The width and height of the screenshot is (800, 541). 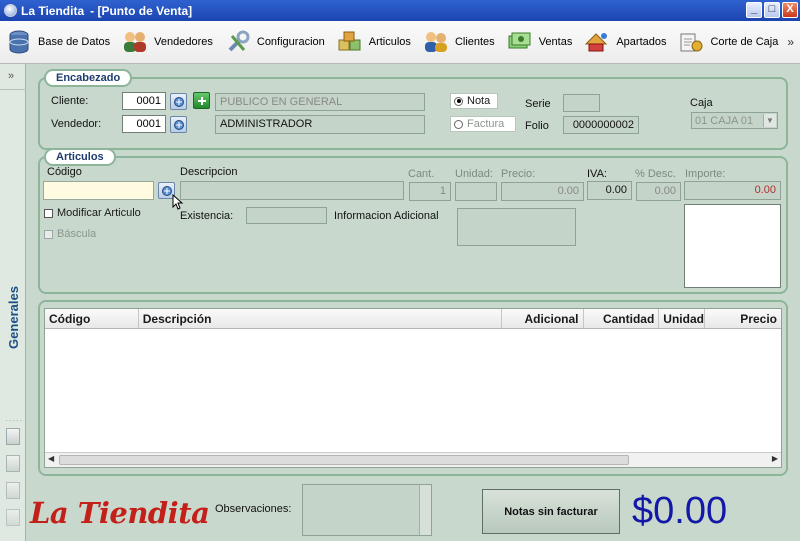 I want to click on column-header-adicional: Adicional, so click(x=543, y=318).